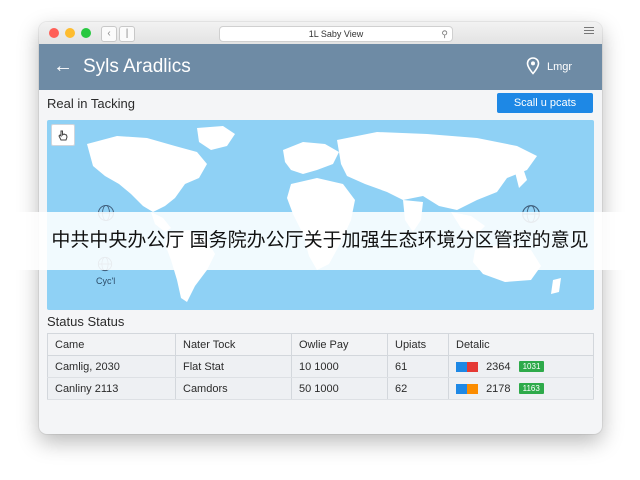  I want to click on overlay-banner: 中共中央办公厅 国务院办公厅关于加强生态环境分区管控的意见, so click(320, 241).